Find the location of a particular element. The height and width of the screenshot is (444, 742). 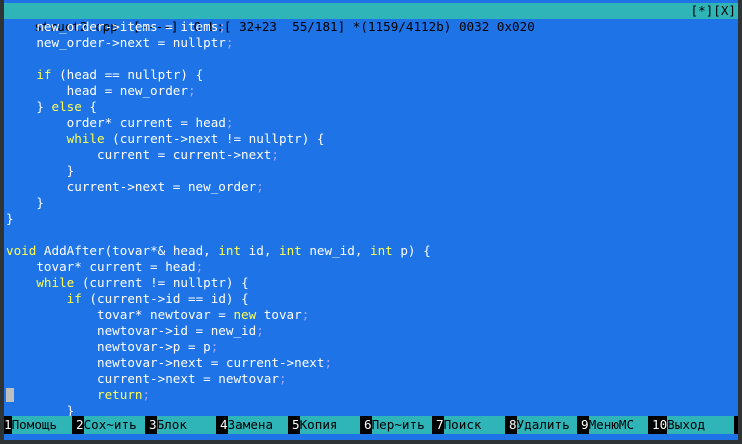

code-line: order* current = head; is located at coordinates (120, 123).